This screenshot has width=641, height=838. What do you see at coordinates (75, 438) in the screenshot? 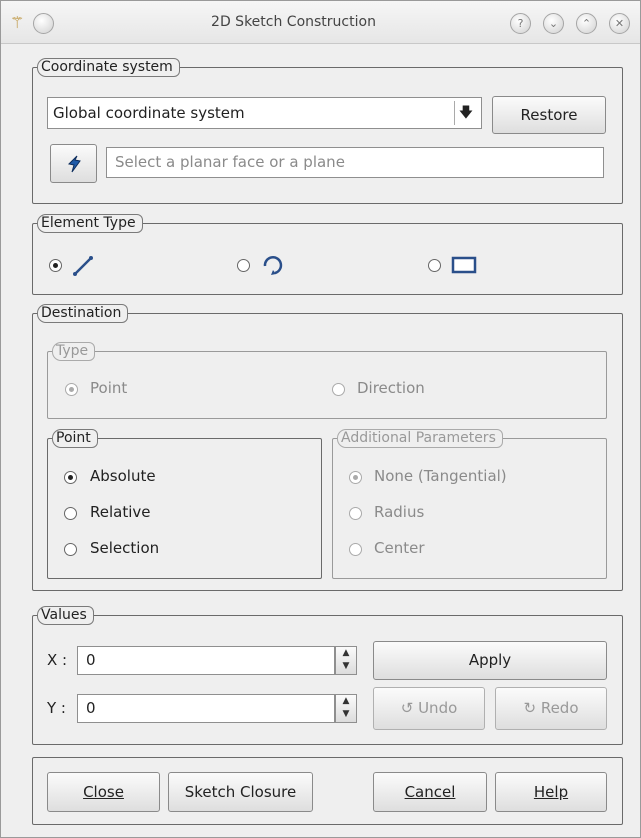
I see `point-legend: Point` at bounding box center [75, 438].